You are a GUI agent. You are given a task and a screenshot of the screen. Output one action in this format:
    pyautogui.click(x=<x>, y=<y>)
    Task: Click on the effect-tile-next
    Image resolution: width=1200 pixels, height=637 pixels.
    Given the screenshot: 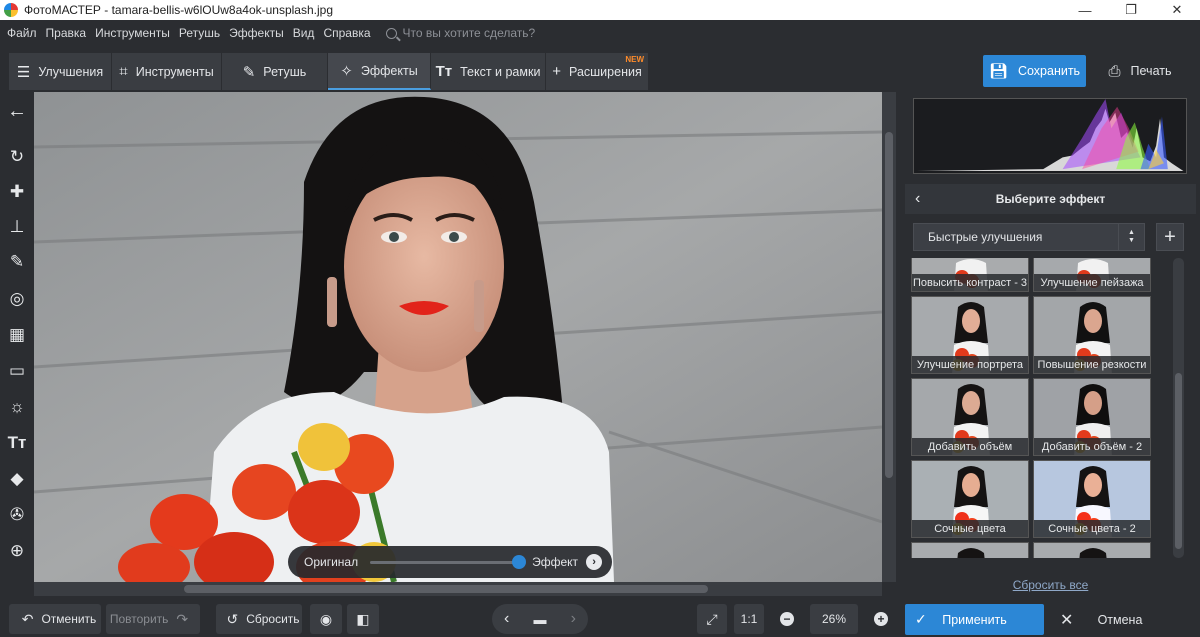 What is the action you would take?
    pyautogui.click(x=970, y=550)
    